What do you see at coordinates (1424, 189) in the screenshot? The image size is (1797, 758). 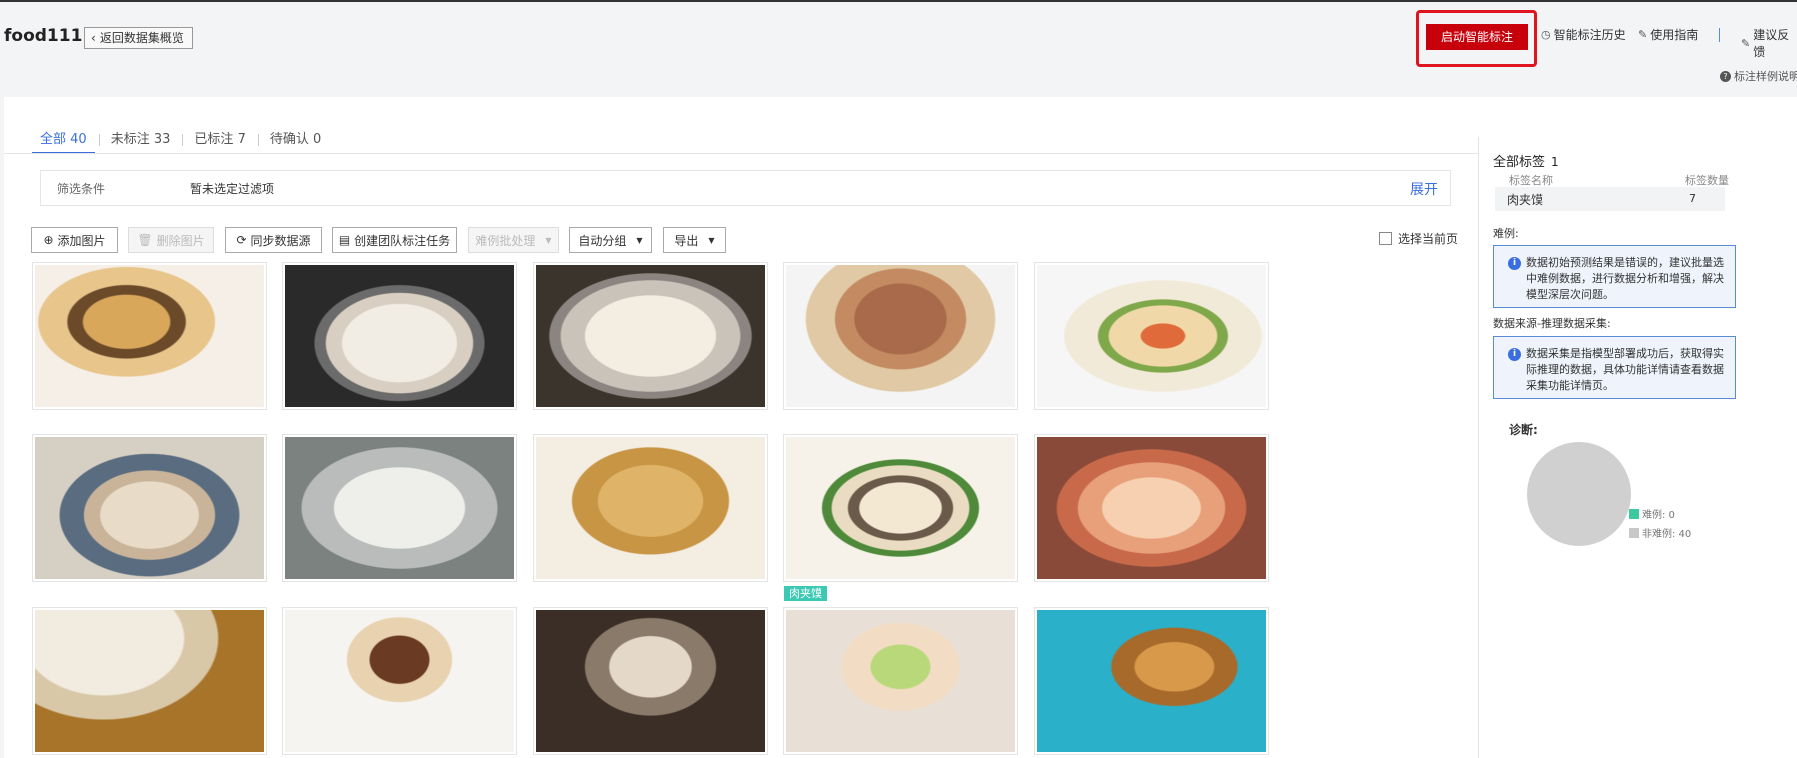 I see `filter-expand-link: 展开` at bounding box center [1424, 189].